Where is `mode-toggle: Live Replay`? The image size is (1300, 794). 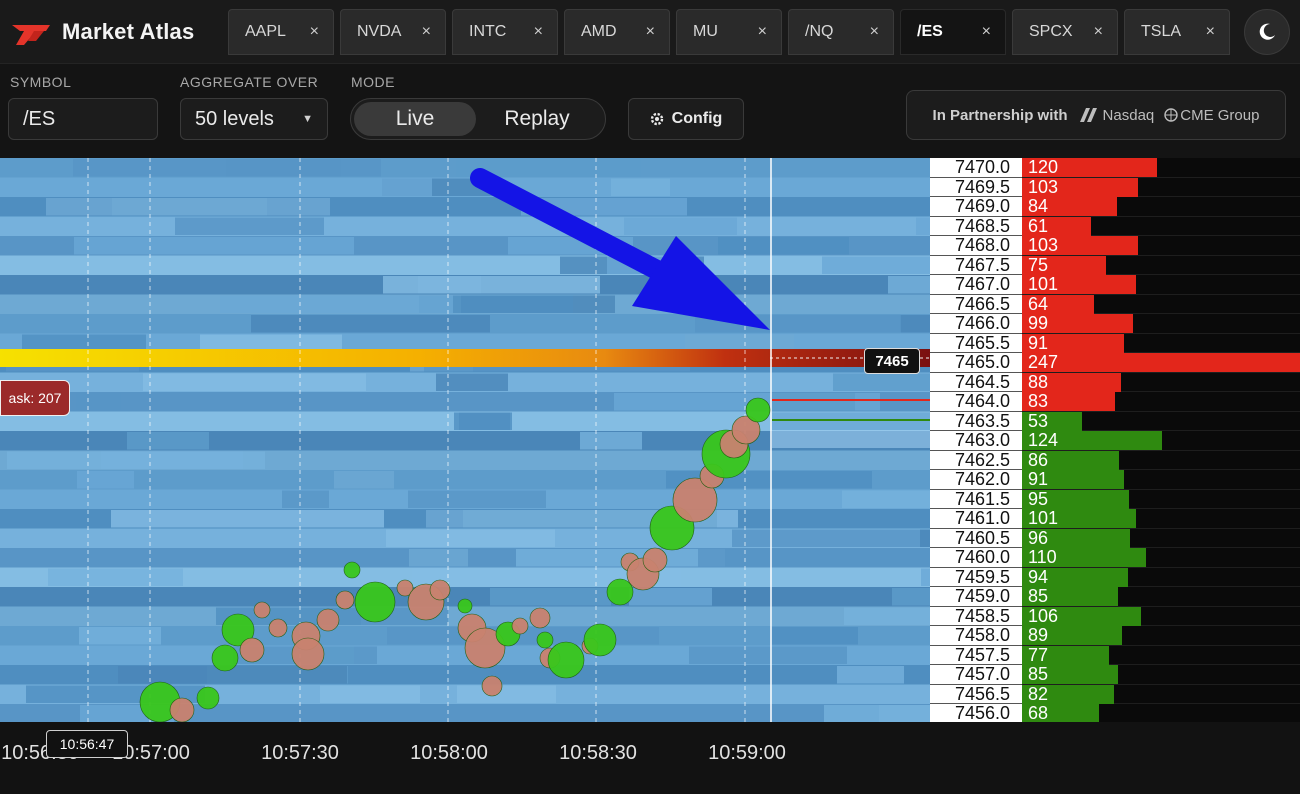
mode-toggle: Live Replay is located at coordinates (478, 119).